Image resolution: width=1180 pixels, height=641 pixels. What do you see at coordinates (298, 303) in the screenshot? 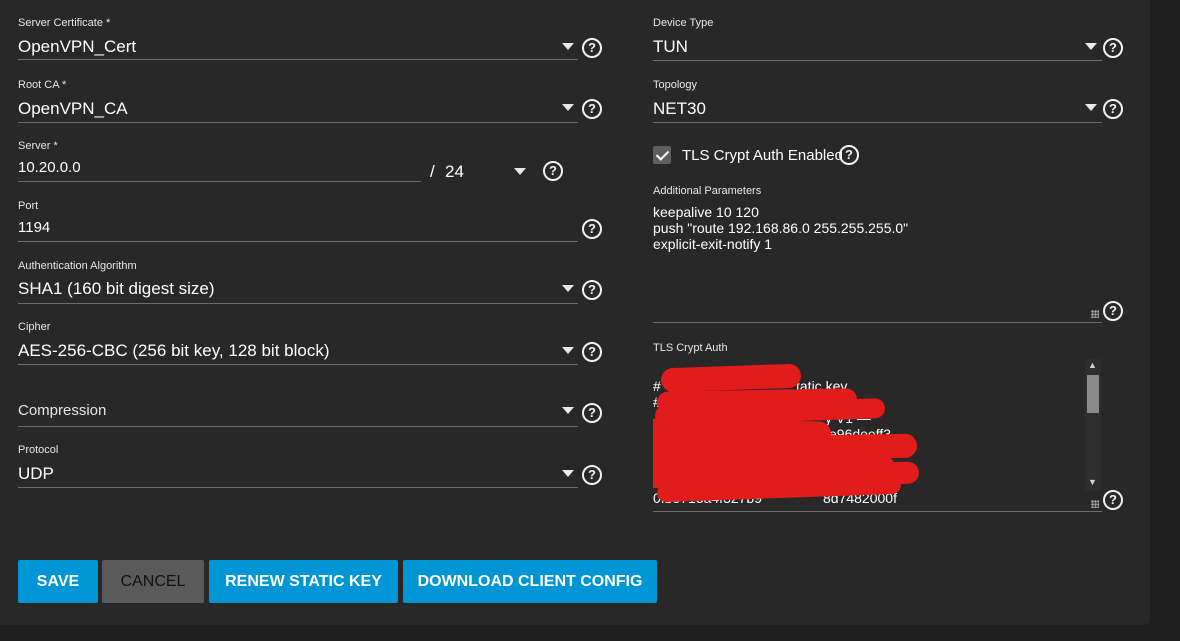
I see `auth-algorithm-underline` at bounding box center [298, 303].